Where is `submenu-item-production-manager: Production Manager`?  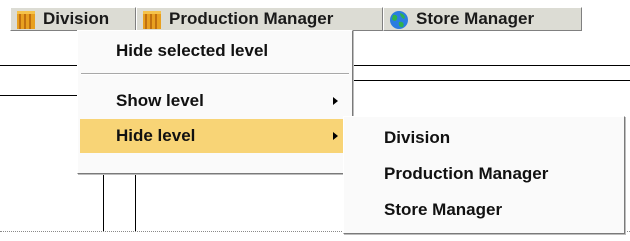 submenu-item-production-manager: Production Manager is located at coordinates (484, 174).